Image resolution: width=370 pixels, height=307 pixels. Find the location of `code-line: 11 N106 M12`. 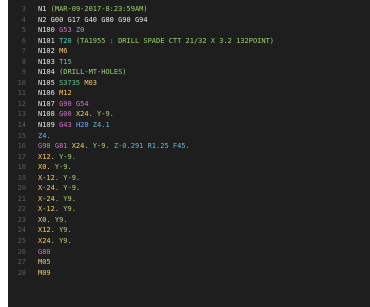

code-line: 11 N106 M12 is located at coordinates (189, 93).